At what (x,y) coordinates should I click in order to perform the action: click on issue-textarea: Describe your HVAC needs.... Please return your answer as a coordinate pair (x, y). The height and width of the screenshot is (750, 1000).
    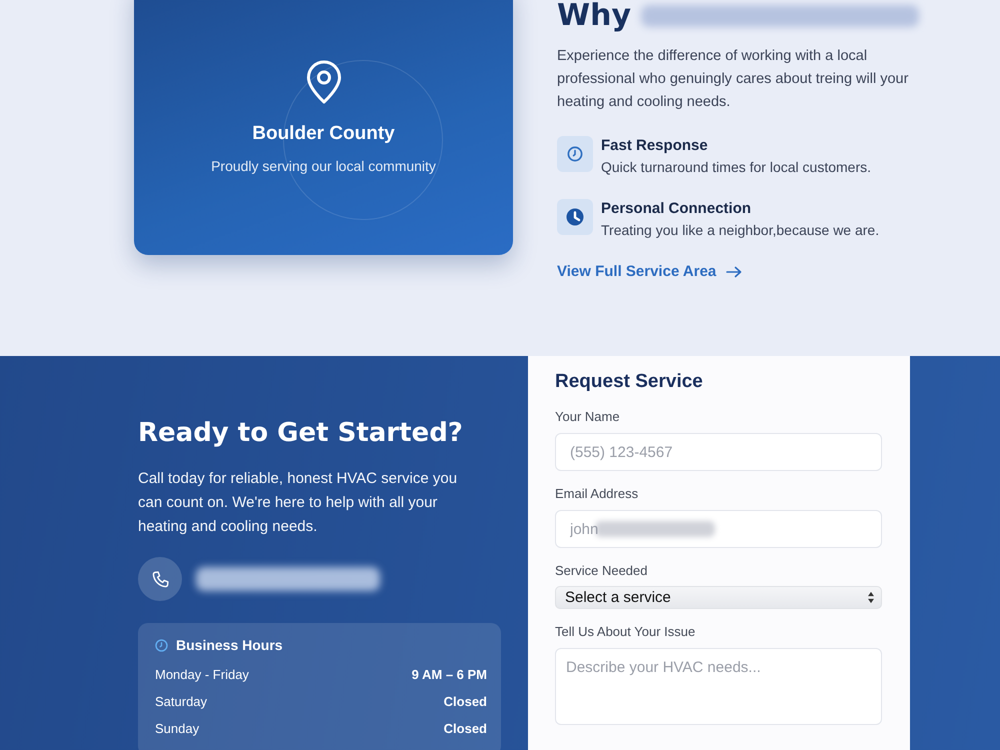
    Looking at the image, I should click on (718, 686).